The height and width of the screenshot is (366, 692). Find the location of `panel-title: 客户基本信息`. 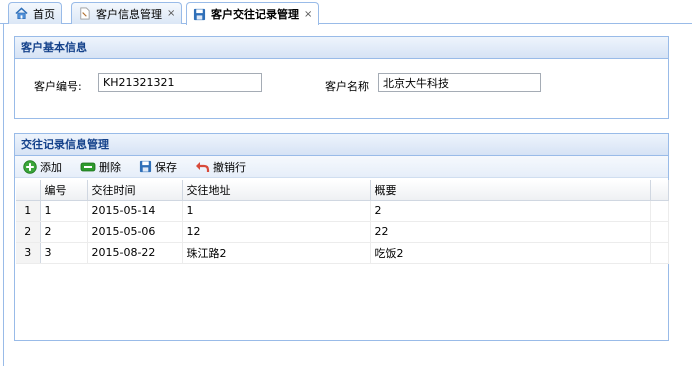

panel-title: 客户基本信息 is located at coordinates (341, 48).